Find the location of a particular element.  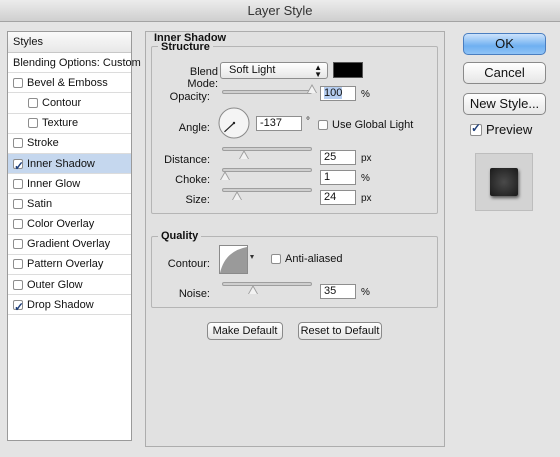

preview-checkbox: Preview is located at coordinates (501, 129).